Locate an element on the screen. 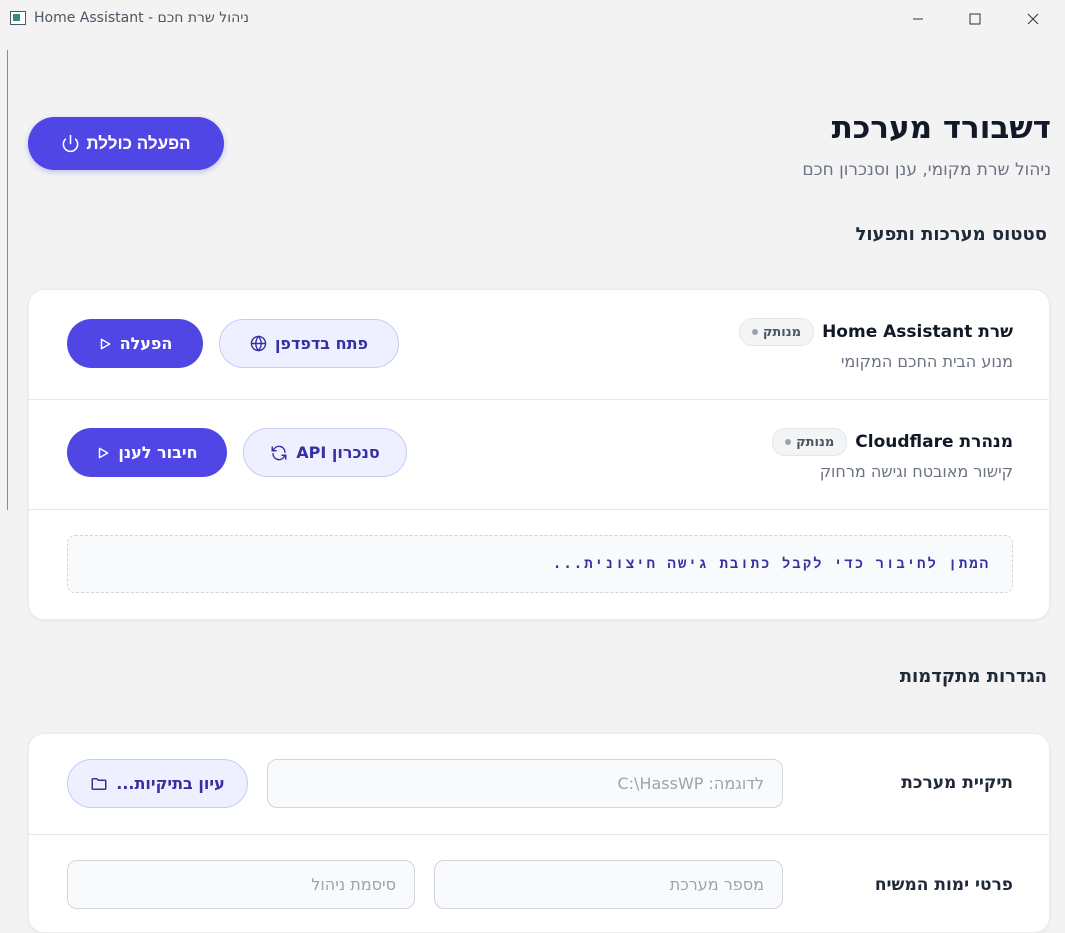  row-divider is located at coordinates (539, 509).